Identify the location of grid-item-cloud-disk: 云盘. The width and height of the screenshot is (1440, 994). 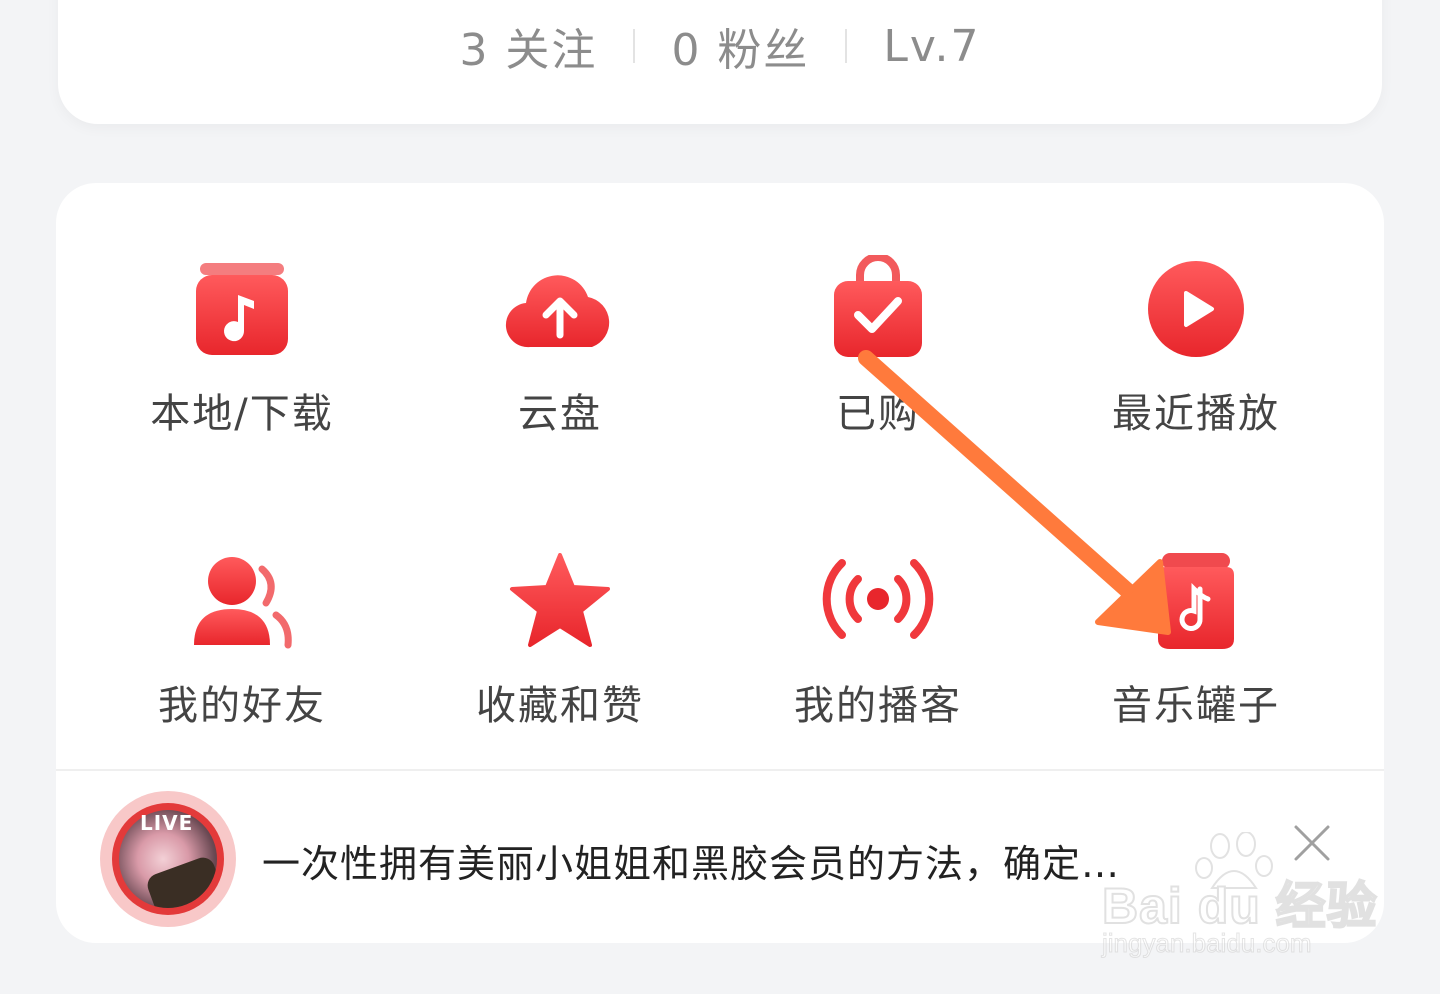
(560, 349).